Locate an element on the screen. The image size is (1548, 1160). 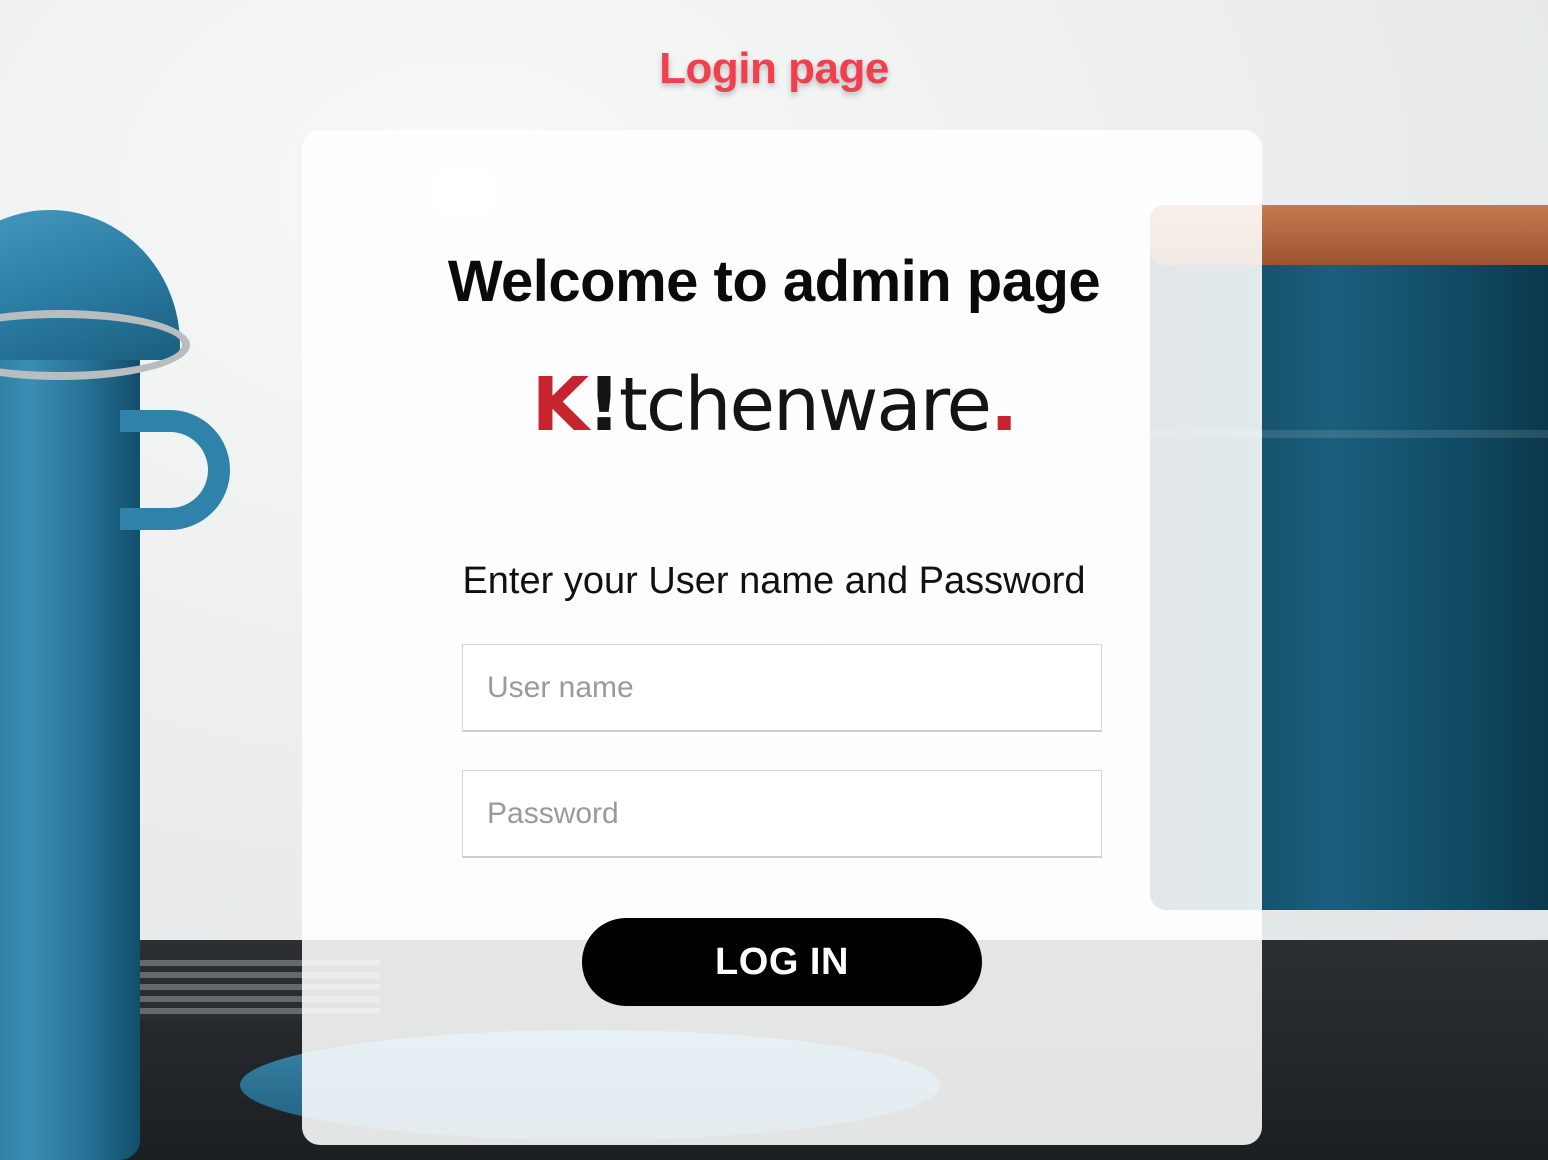
login-instructions: Enter your User name and Password is located at coordinates (774, 581).